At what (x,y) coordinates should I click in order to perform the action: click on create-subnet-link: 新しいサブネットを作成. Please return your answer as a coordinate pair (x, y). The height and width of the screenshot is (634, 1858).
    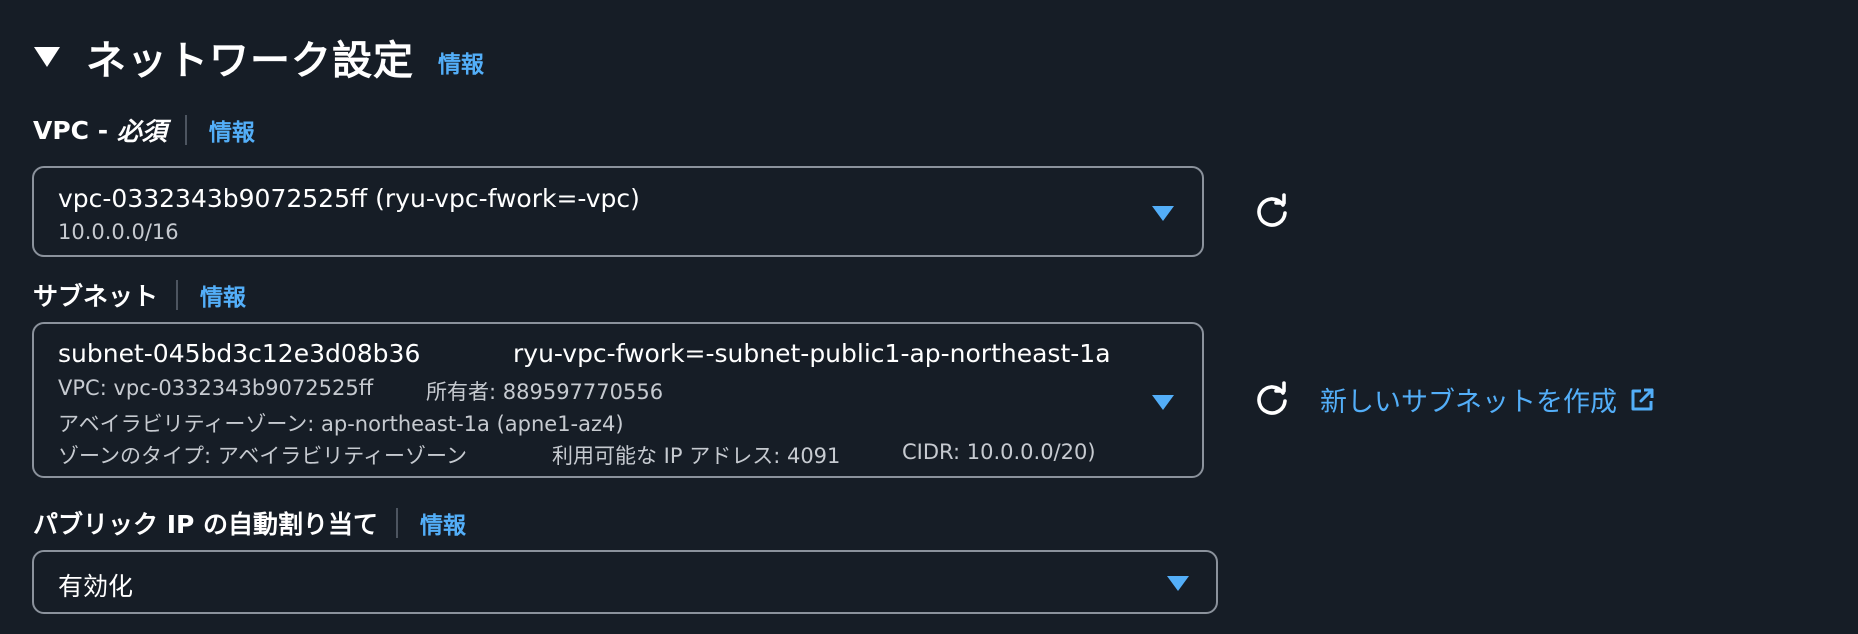
    Looking at the image, I should click on (1487, 399).